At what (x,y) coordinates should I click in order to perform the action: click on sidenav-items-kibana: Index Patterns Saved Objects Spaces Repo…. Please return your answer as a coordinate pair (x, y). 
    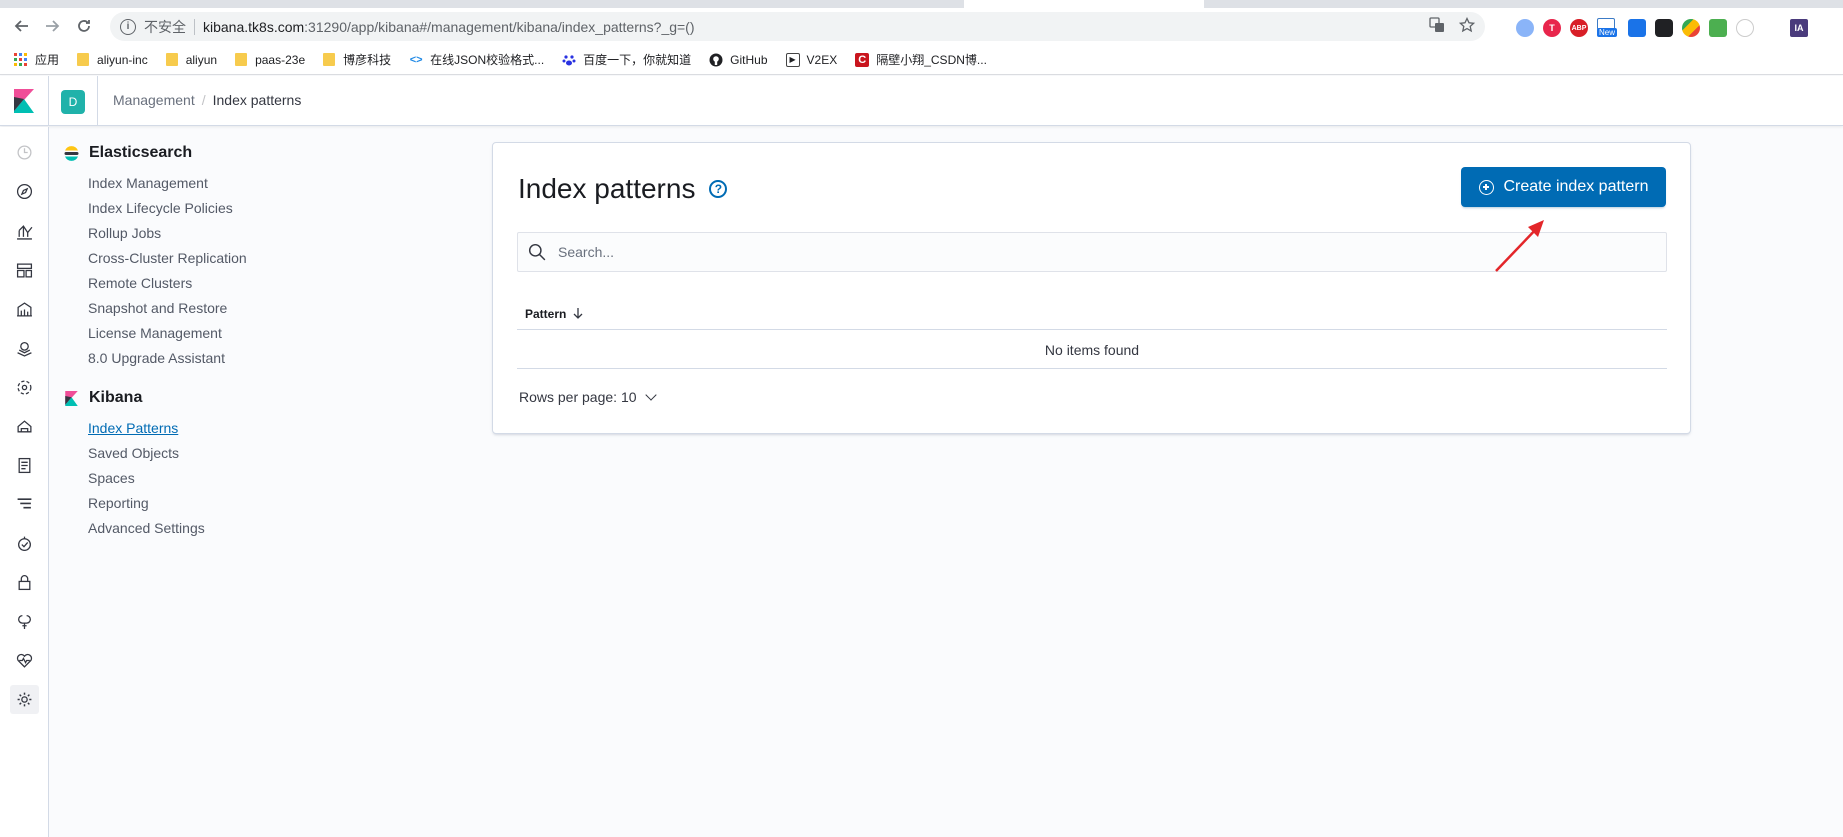
    Looking at the image, I should click on (226, 482).